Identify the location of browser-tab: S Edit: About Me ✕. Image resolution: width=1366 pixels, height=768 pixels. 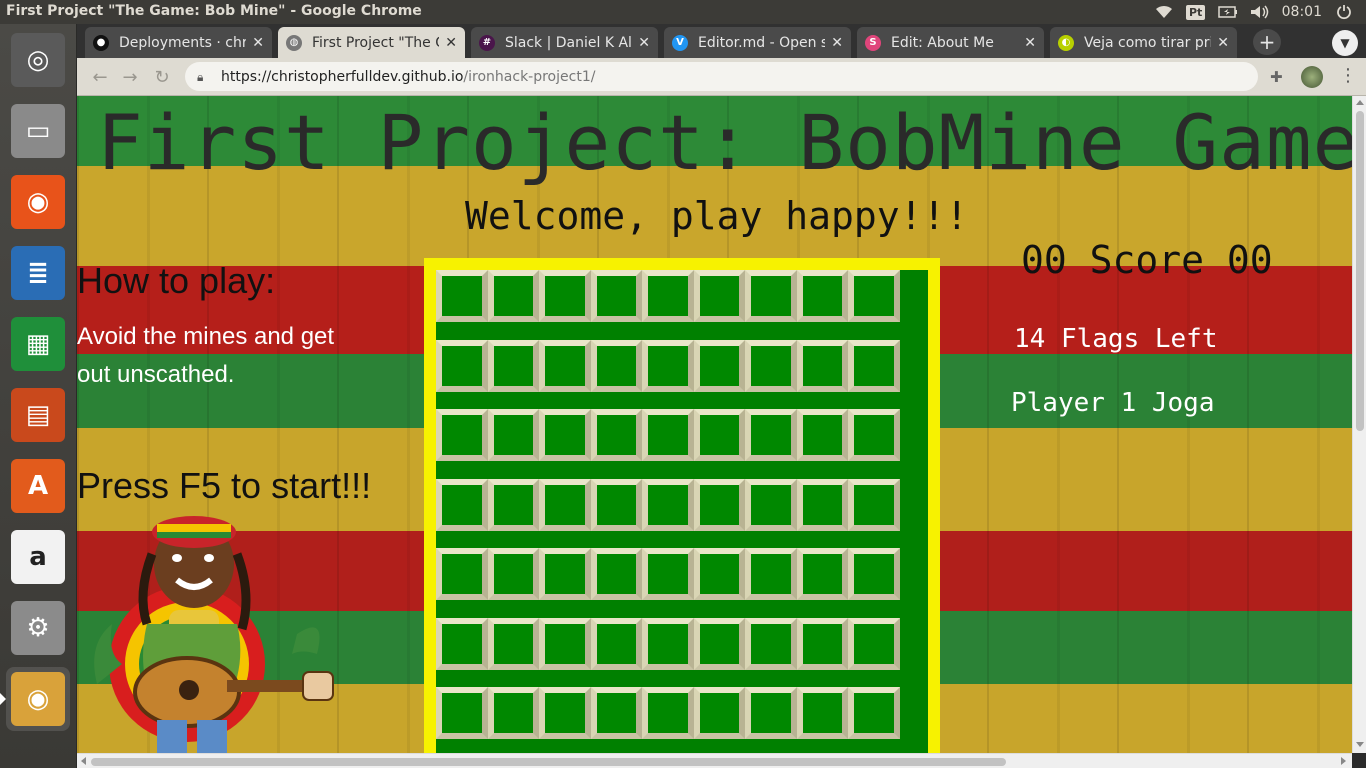
(950, 42).